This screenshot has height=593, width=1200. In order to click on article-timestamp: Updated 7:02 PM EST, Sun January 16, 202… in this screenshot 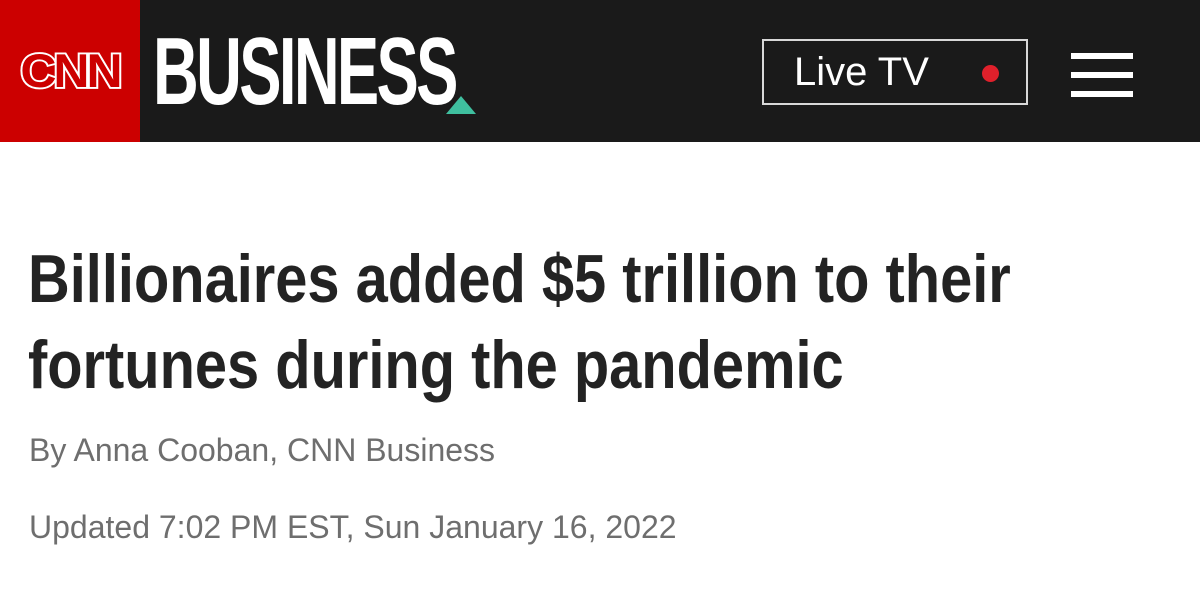, I will do `click(353, 527)`.